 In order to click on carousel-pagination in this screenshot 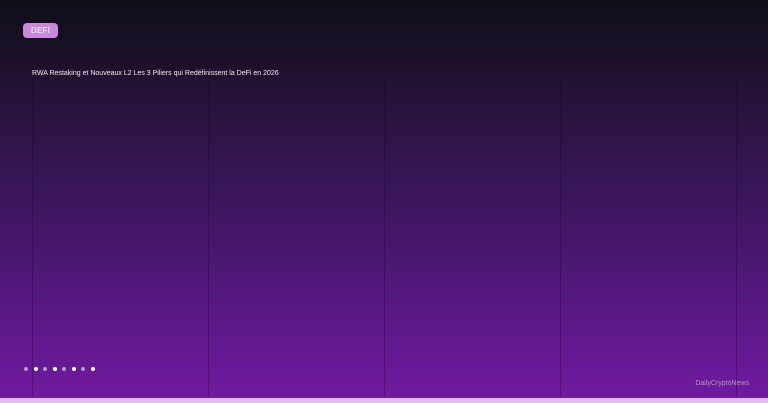, I will do `click(62, 369)`.